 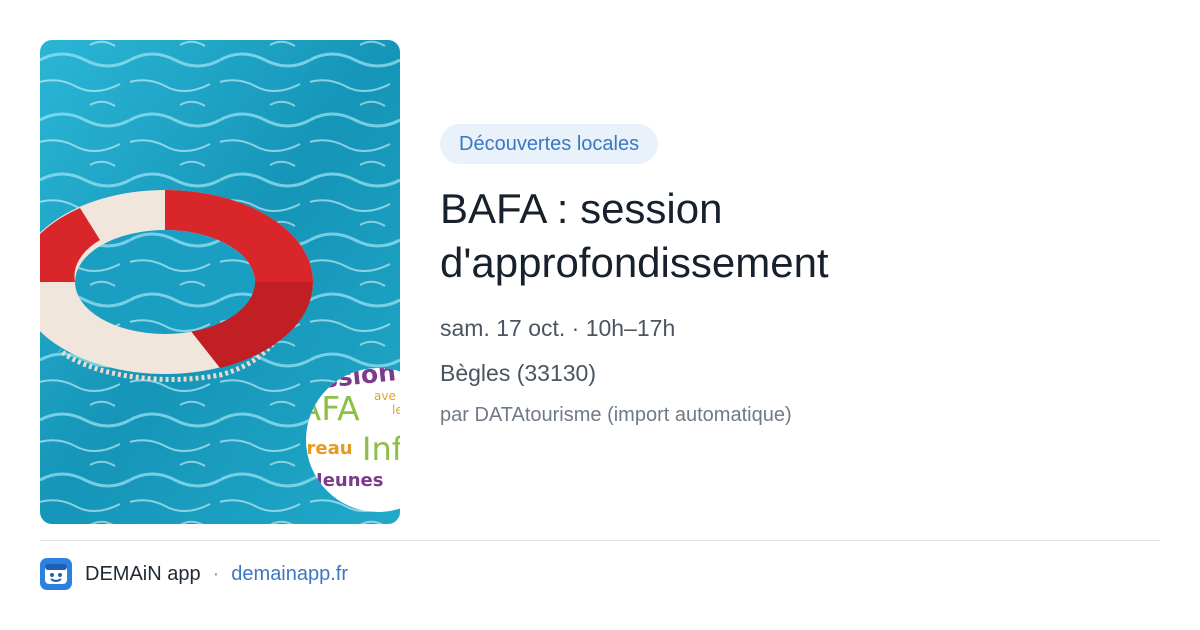 I want to click on app-name: DEMAiN app, so click(x=143, y=573).